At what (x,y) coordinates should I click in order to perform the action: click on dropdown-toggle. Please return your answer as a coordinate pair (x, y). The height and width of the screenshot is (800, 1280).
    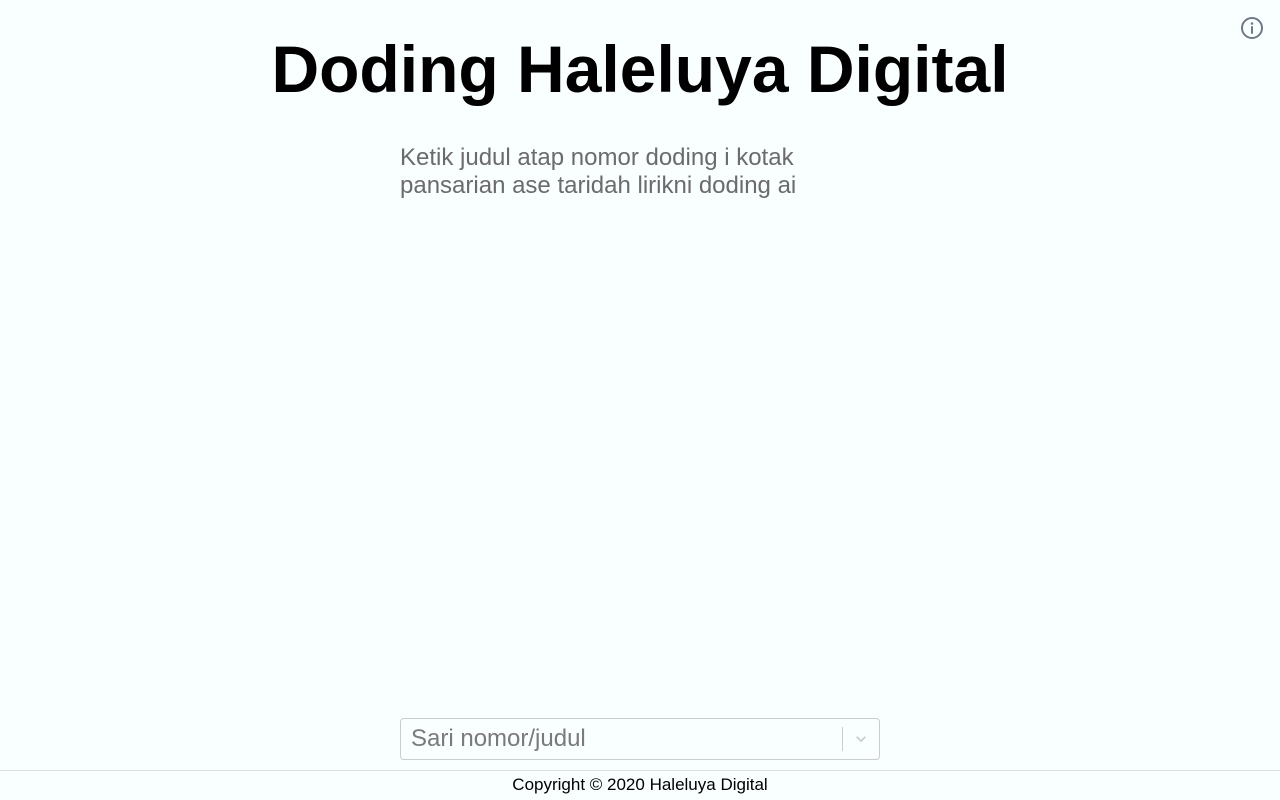
    Looking at the image, I should click on (861, 739).